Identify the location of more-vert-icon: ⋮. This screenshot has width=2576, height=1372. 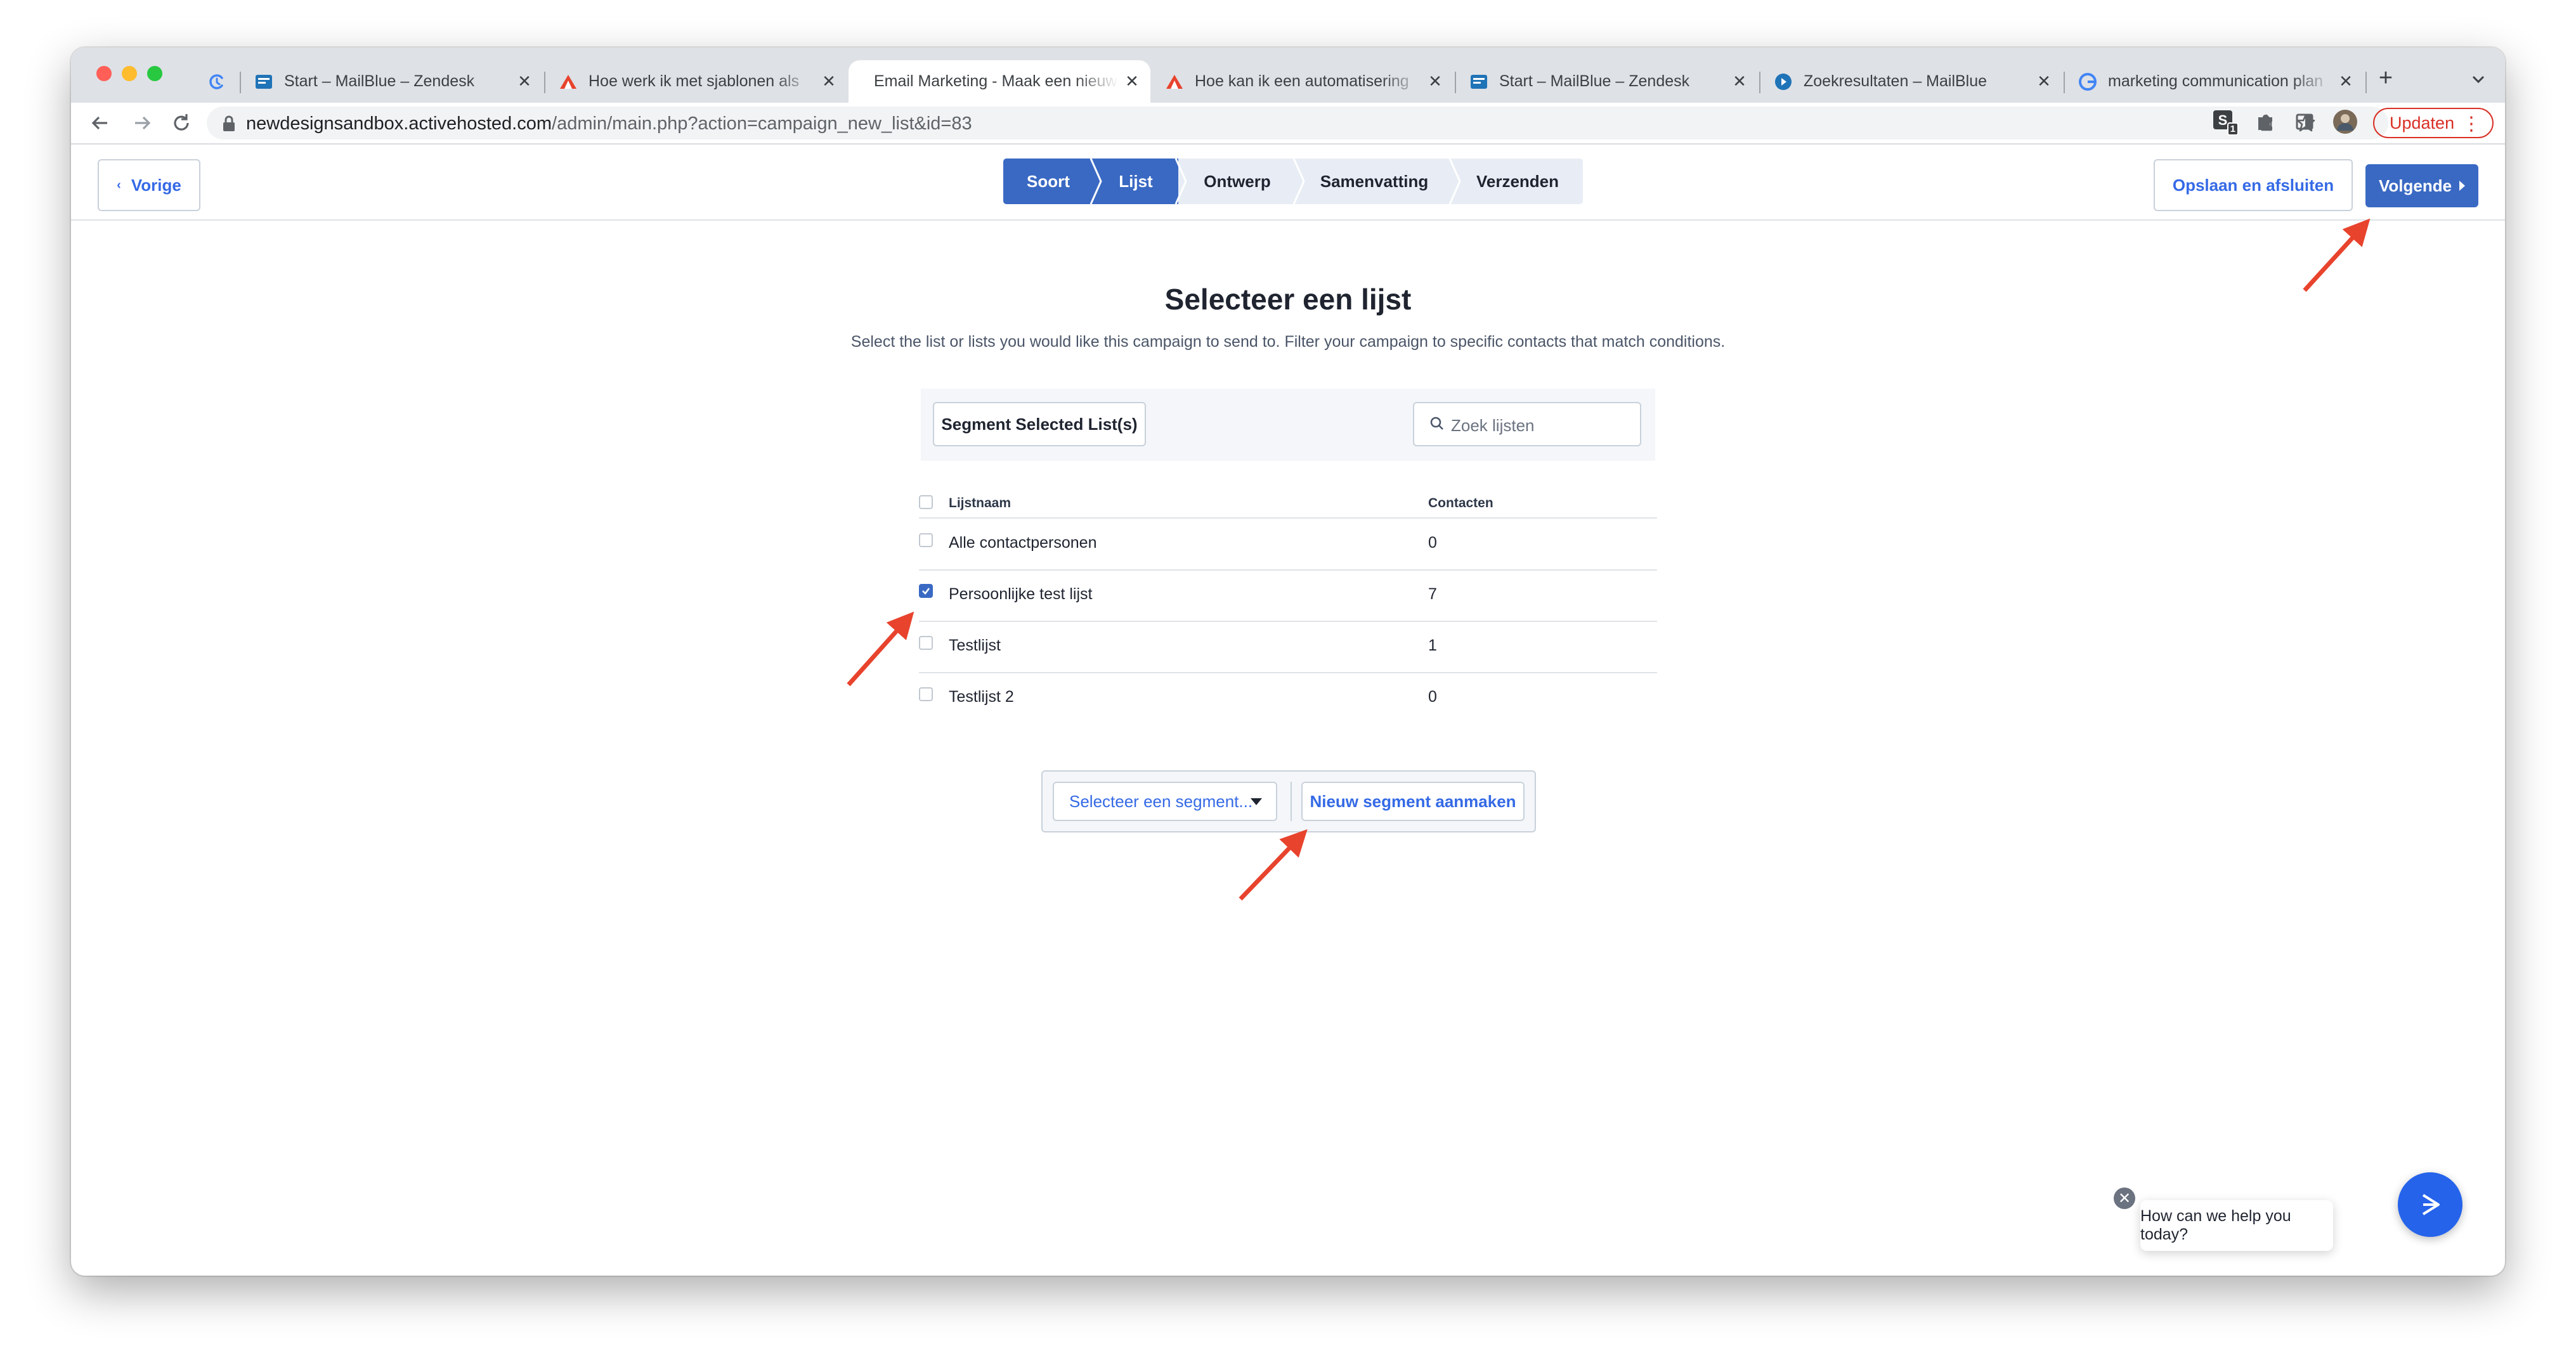
(2471, 124).